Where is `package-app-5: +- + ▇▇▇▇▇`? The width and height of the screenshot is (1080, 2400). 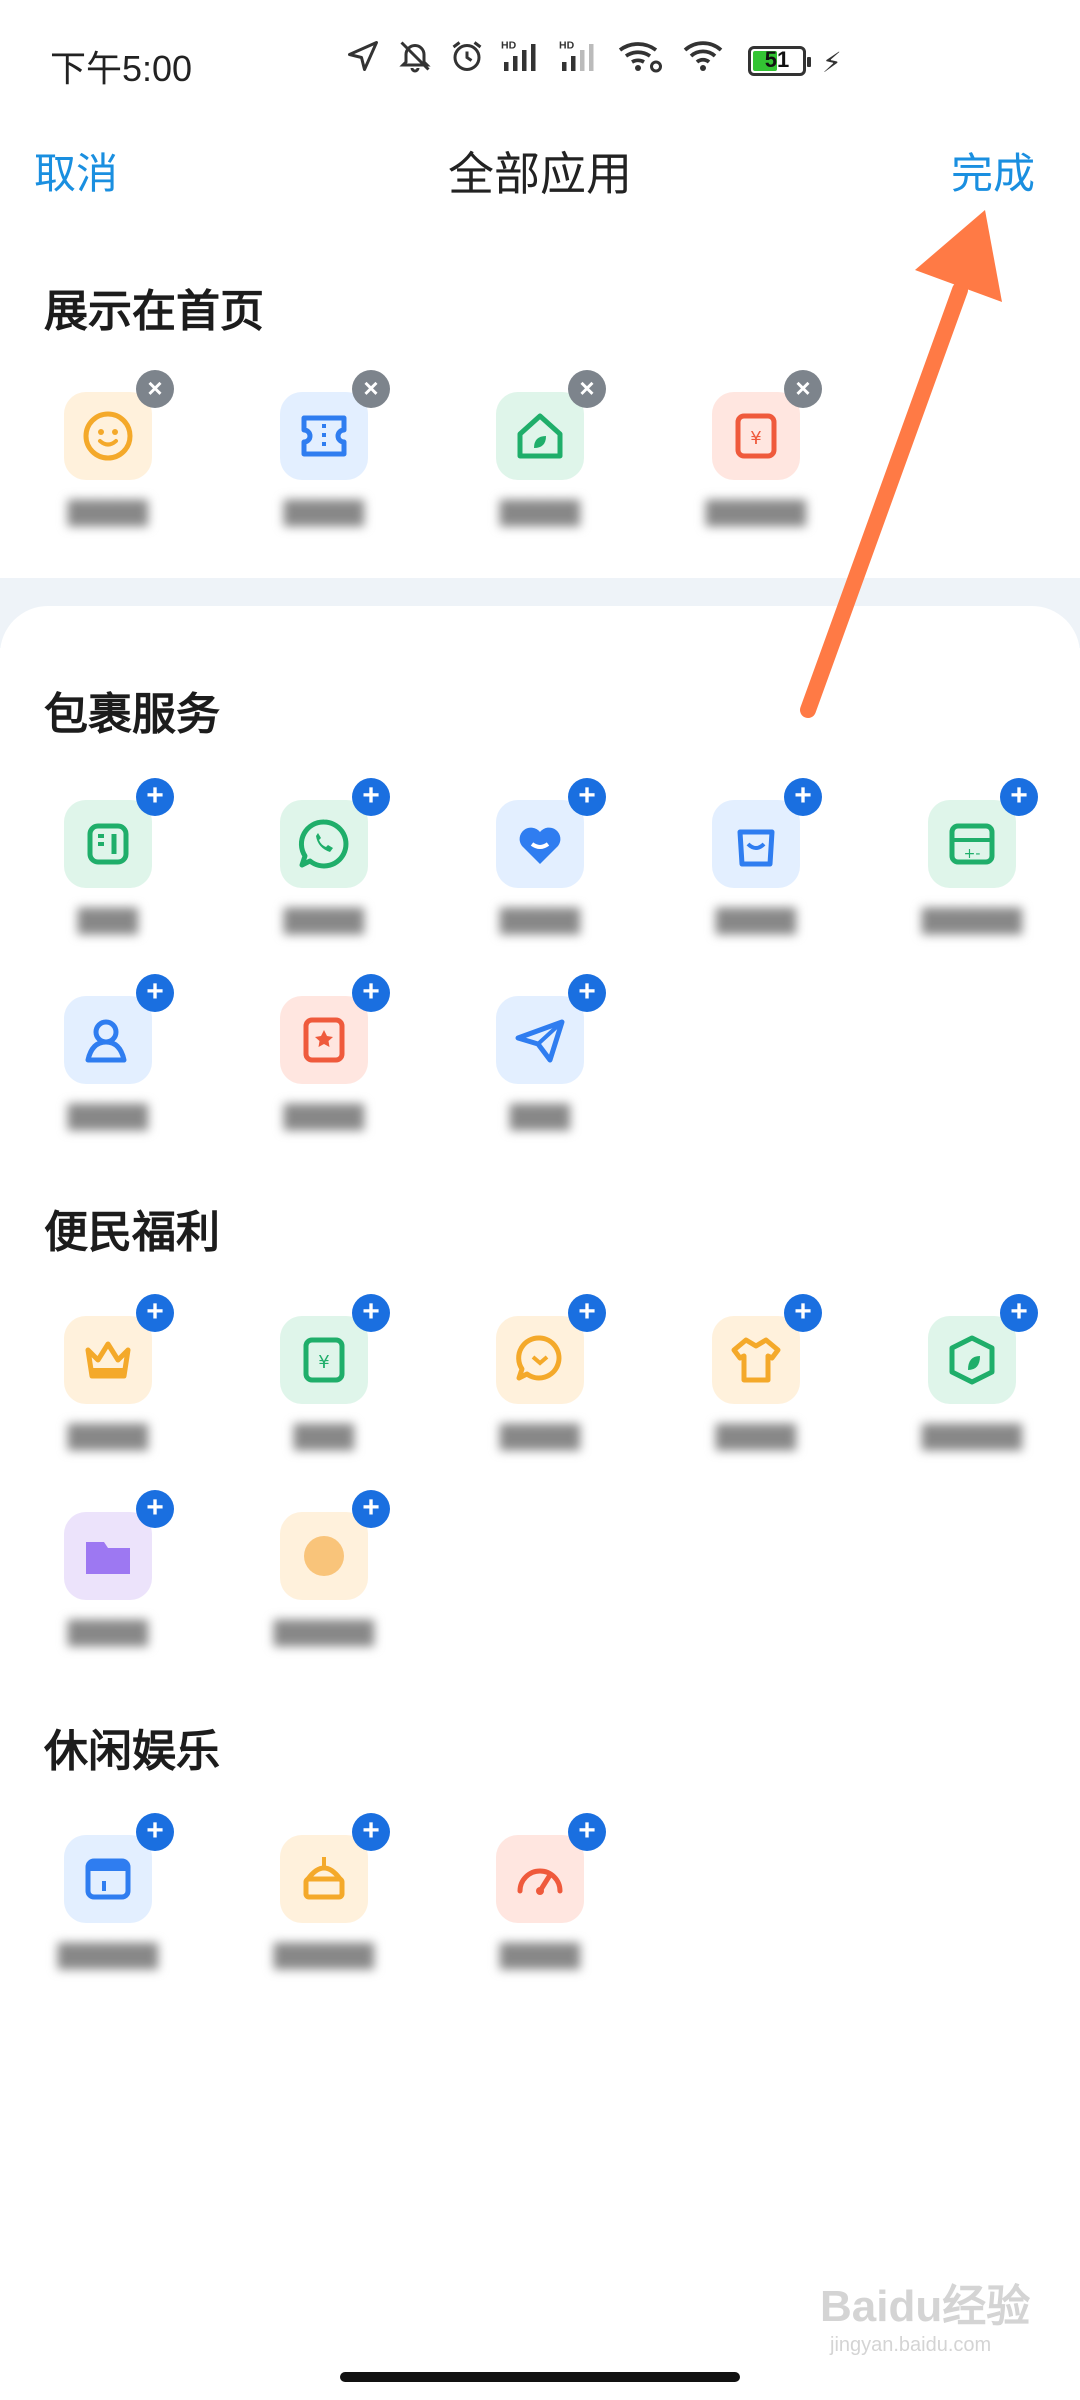
package-app-5: +- + ▇▇▇▇▇ is located at coordinates (972, 879).